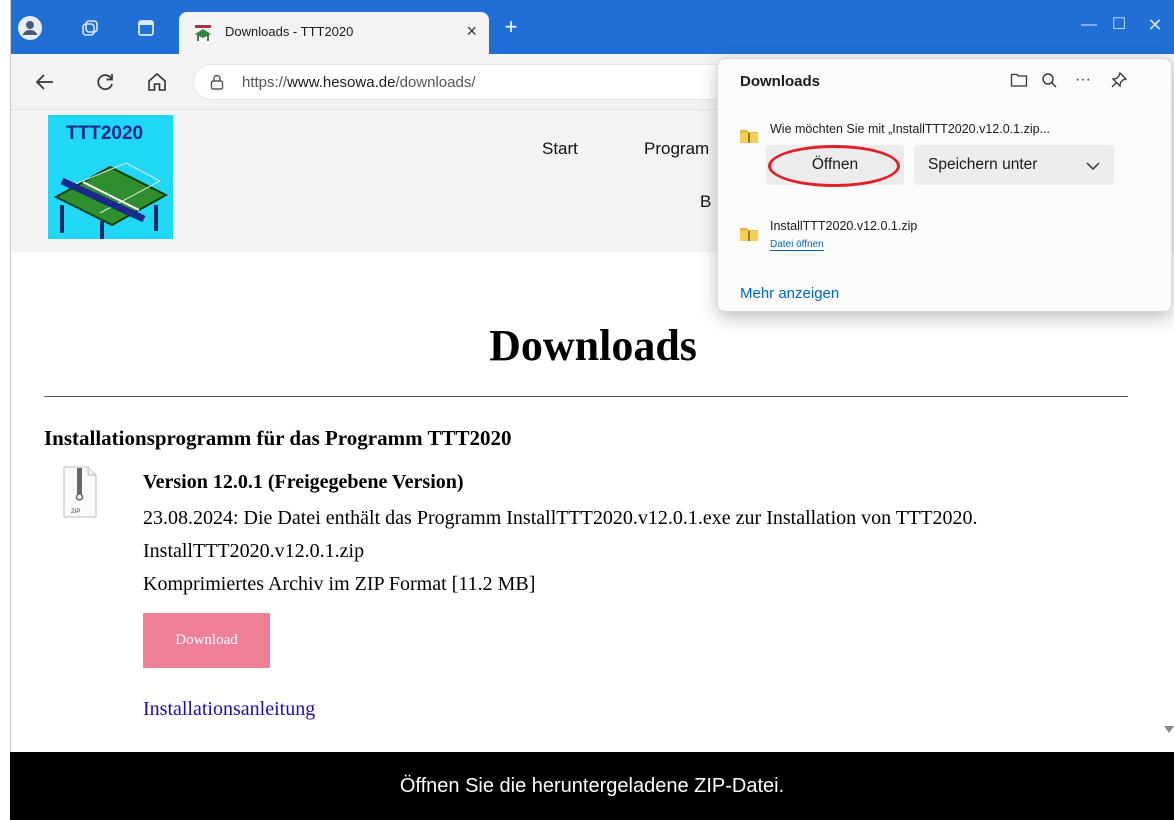 The height and width of the screenshot is (820, 1174). Describe the element at coordinates (341, 82) in the screenshot. I see `url-domain: www.hesowa.de` at that location.